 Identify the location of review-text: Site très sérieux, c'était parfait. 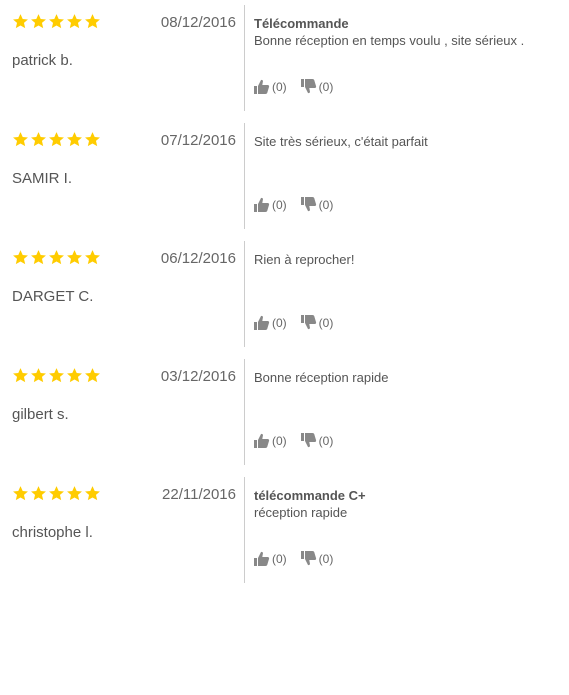
(341, 141).